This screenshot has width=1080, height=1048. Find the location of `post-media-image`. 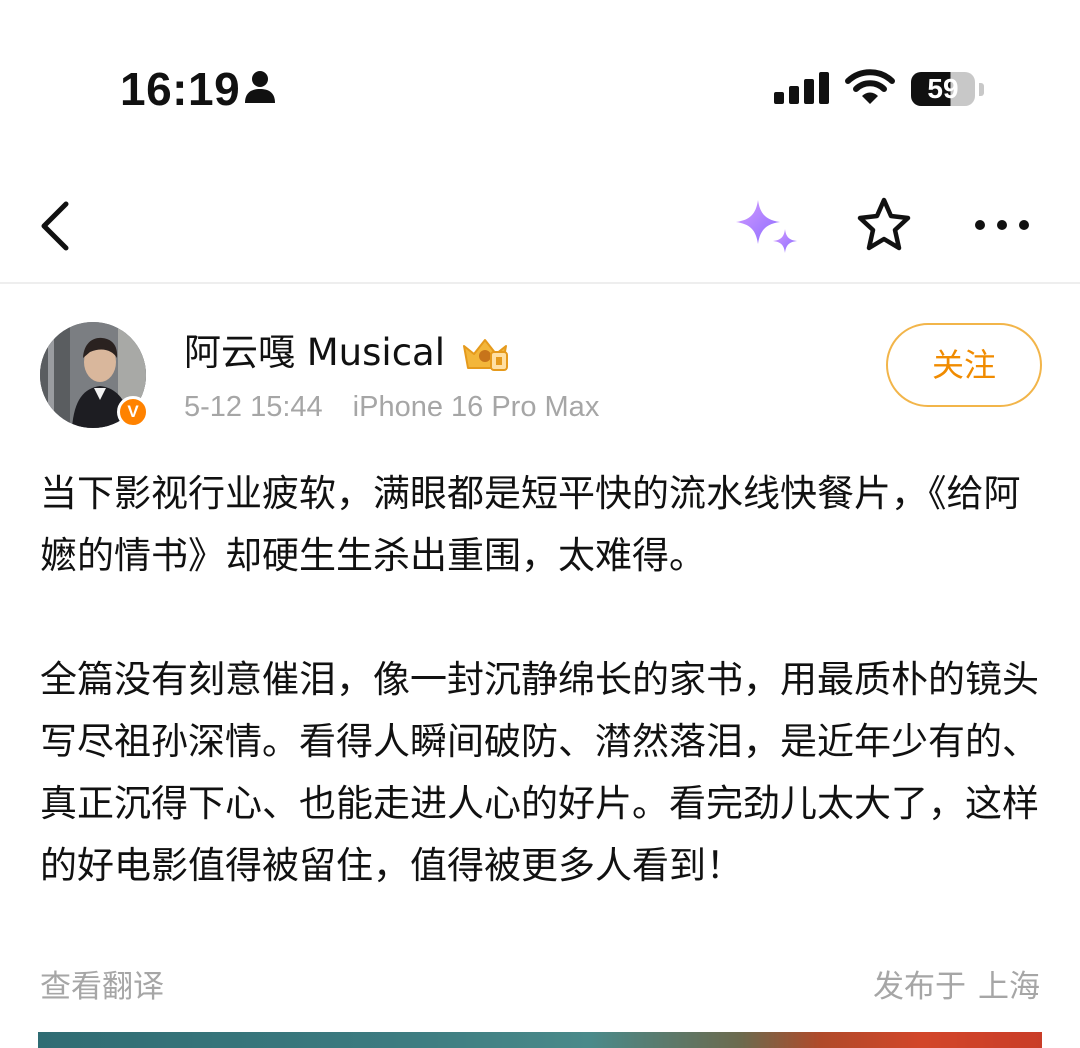

post-media-image is located at coordinates (540, 1040).